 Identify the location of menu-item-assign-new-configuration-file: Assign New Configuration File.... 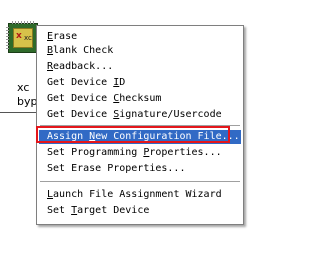
(140, 137).